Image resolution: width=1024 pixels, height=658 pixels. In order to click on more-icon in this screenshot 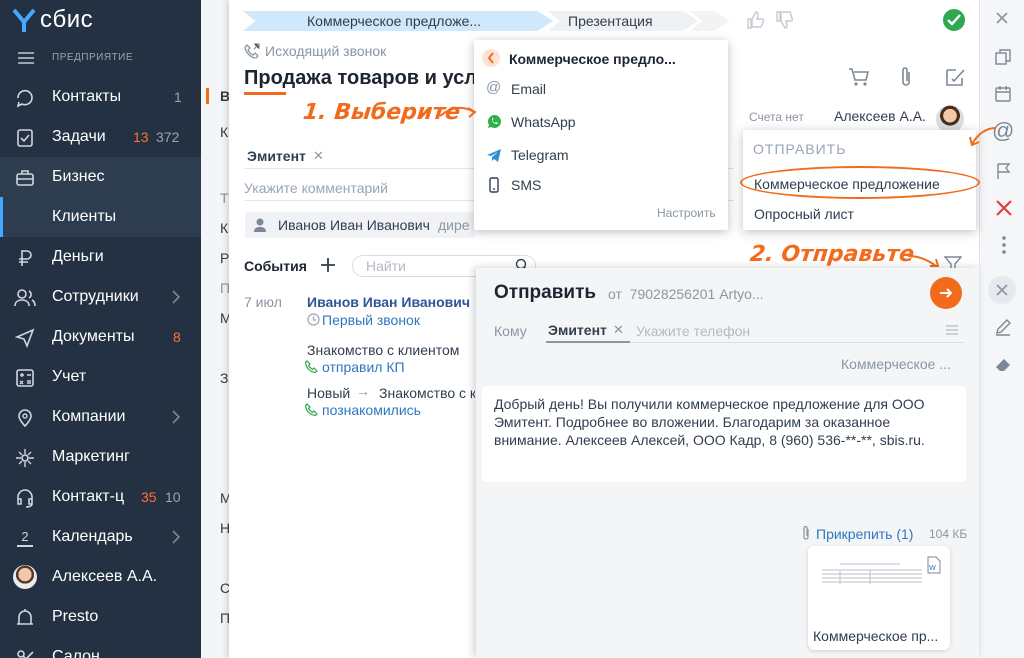, I will do `click(1004, 245)`.